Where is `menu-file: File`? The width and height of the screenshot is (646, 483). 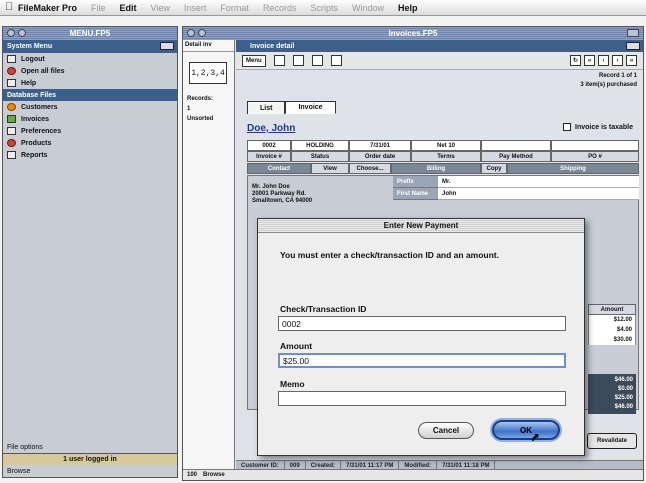 menu-file: File is located at coordinates (98, 8).